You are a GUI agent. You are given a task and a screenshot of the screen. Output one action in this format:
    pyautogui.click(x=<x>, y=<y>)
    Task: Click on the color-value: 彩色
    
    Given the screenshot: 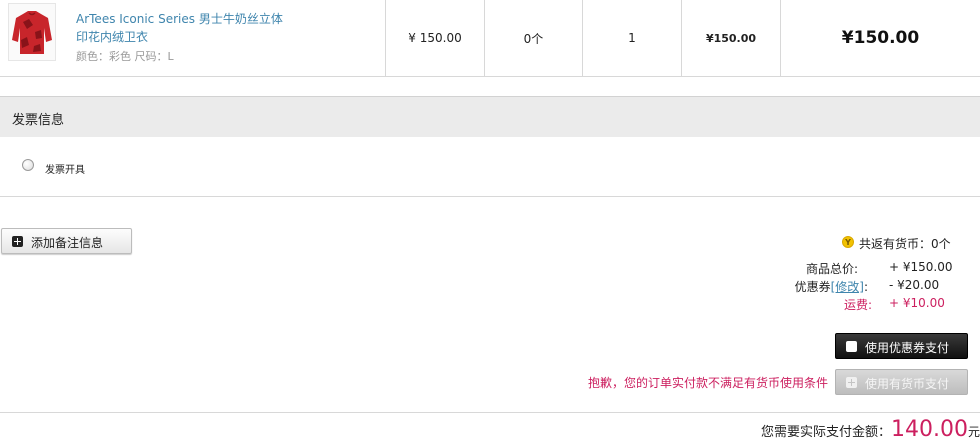 What is the action you would take?
    pyautogui.click(x=120, y=56)
    